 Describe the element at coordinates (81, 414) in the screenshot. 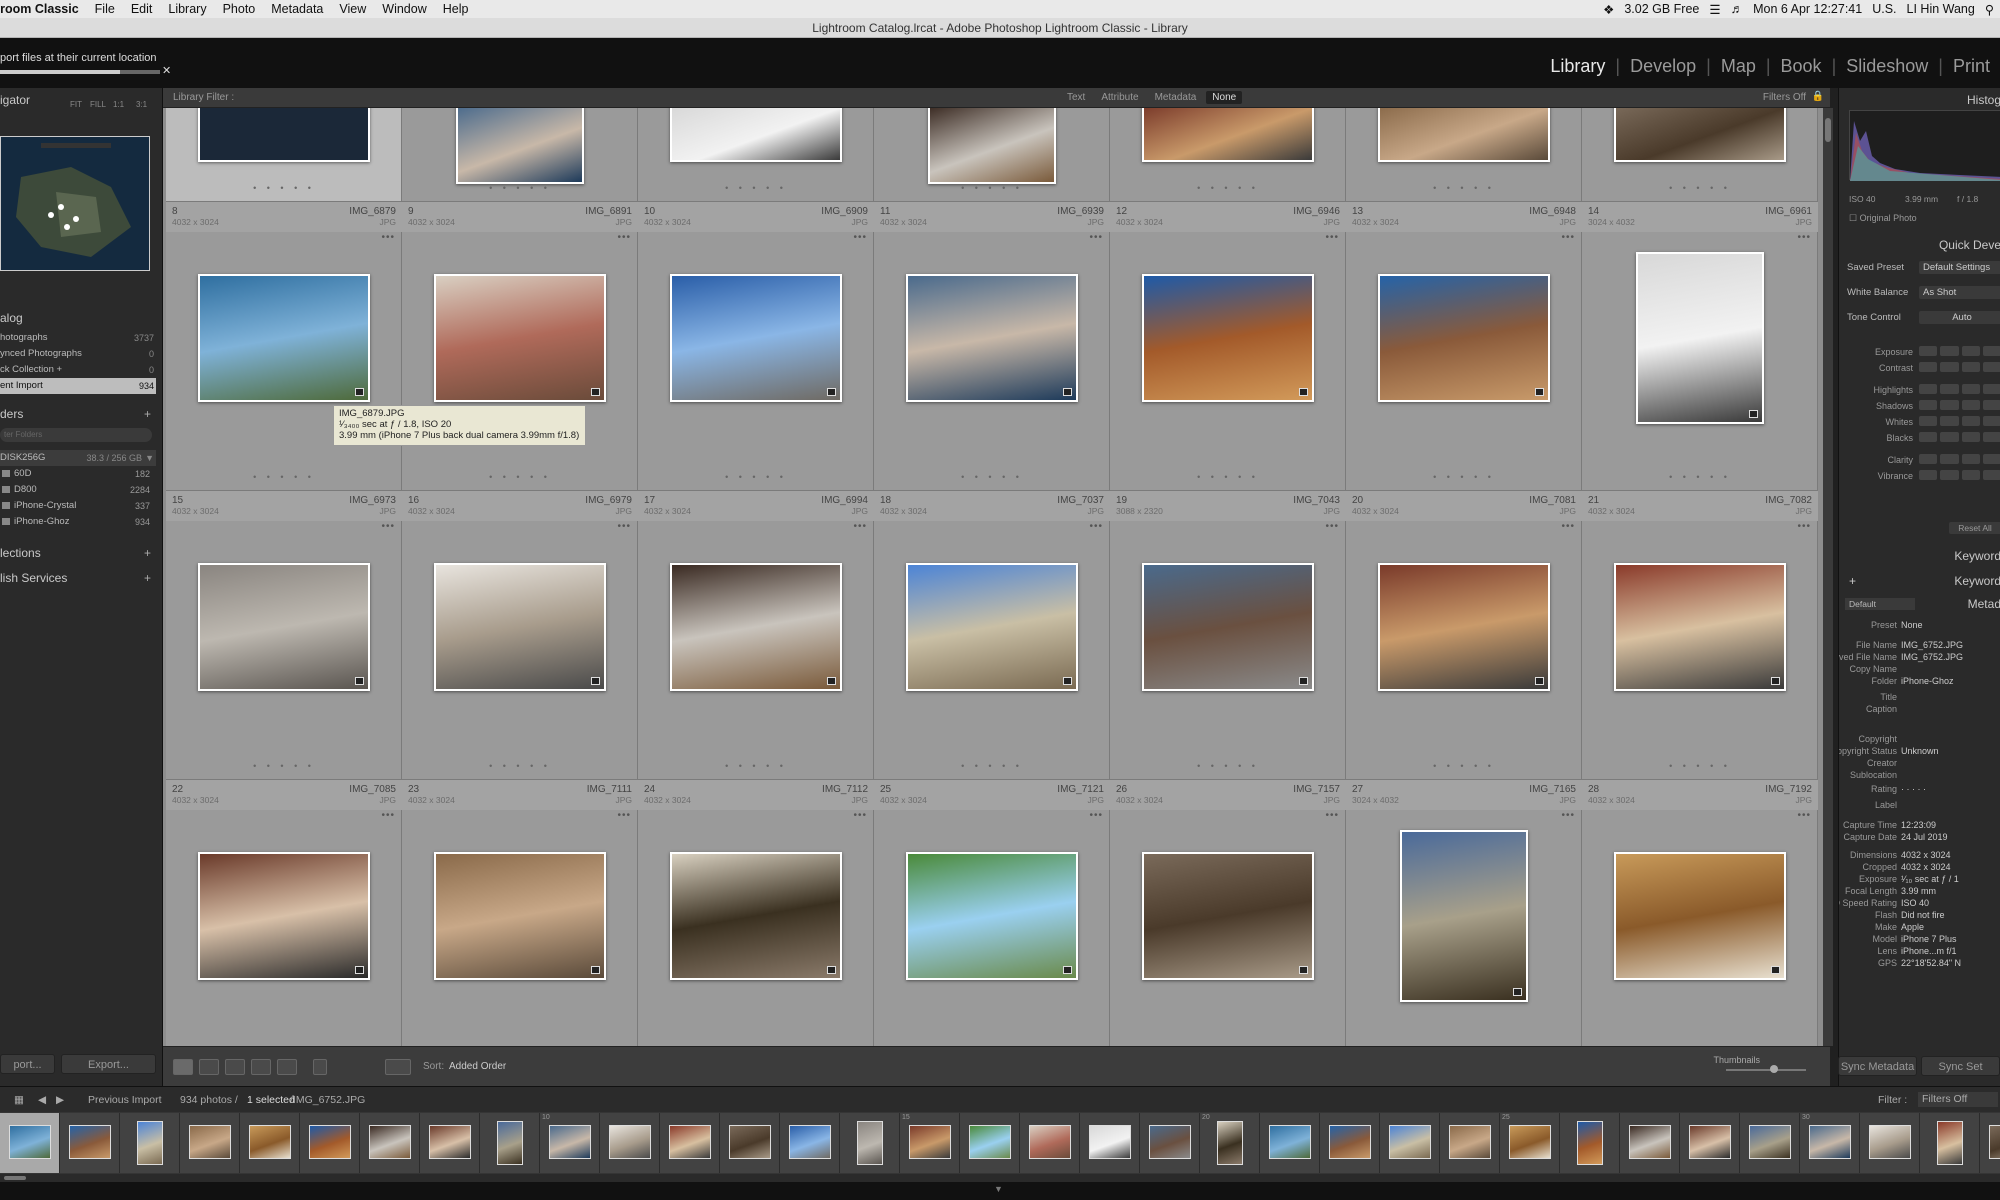

I see `folders-header: ders +` at that location.